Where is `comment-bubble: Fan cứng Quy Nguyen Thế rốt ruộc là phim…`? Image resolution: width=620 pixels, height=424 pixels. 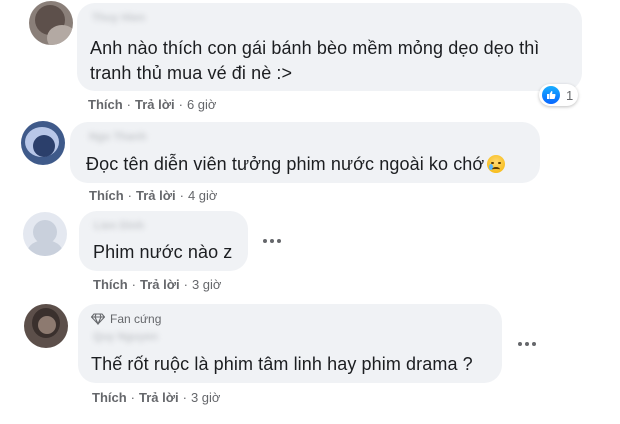 comment-bubble: Fan cứng Quy Nguyen Thế rốt ruộc là phim… is located at coordinates (290, 343).